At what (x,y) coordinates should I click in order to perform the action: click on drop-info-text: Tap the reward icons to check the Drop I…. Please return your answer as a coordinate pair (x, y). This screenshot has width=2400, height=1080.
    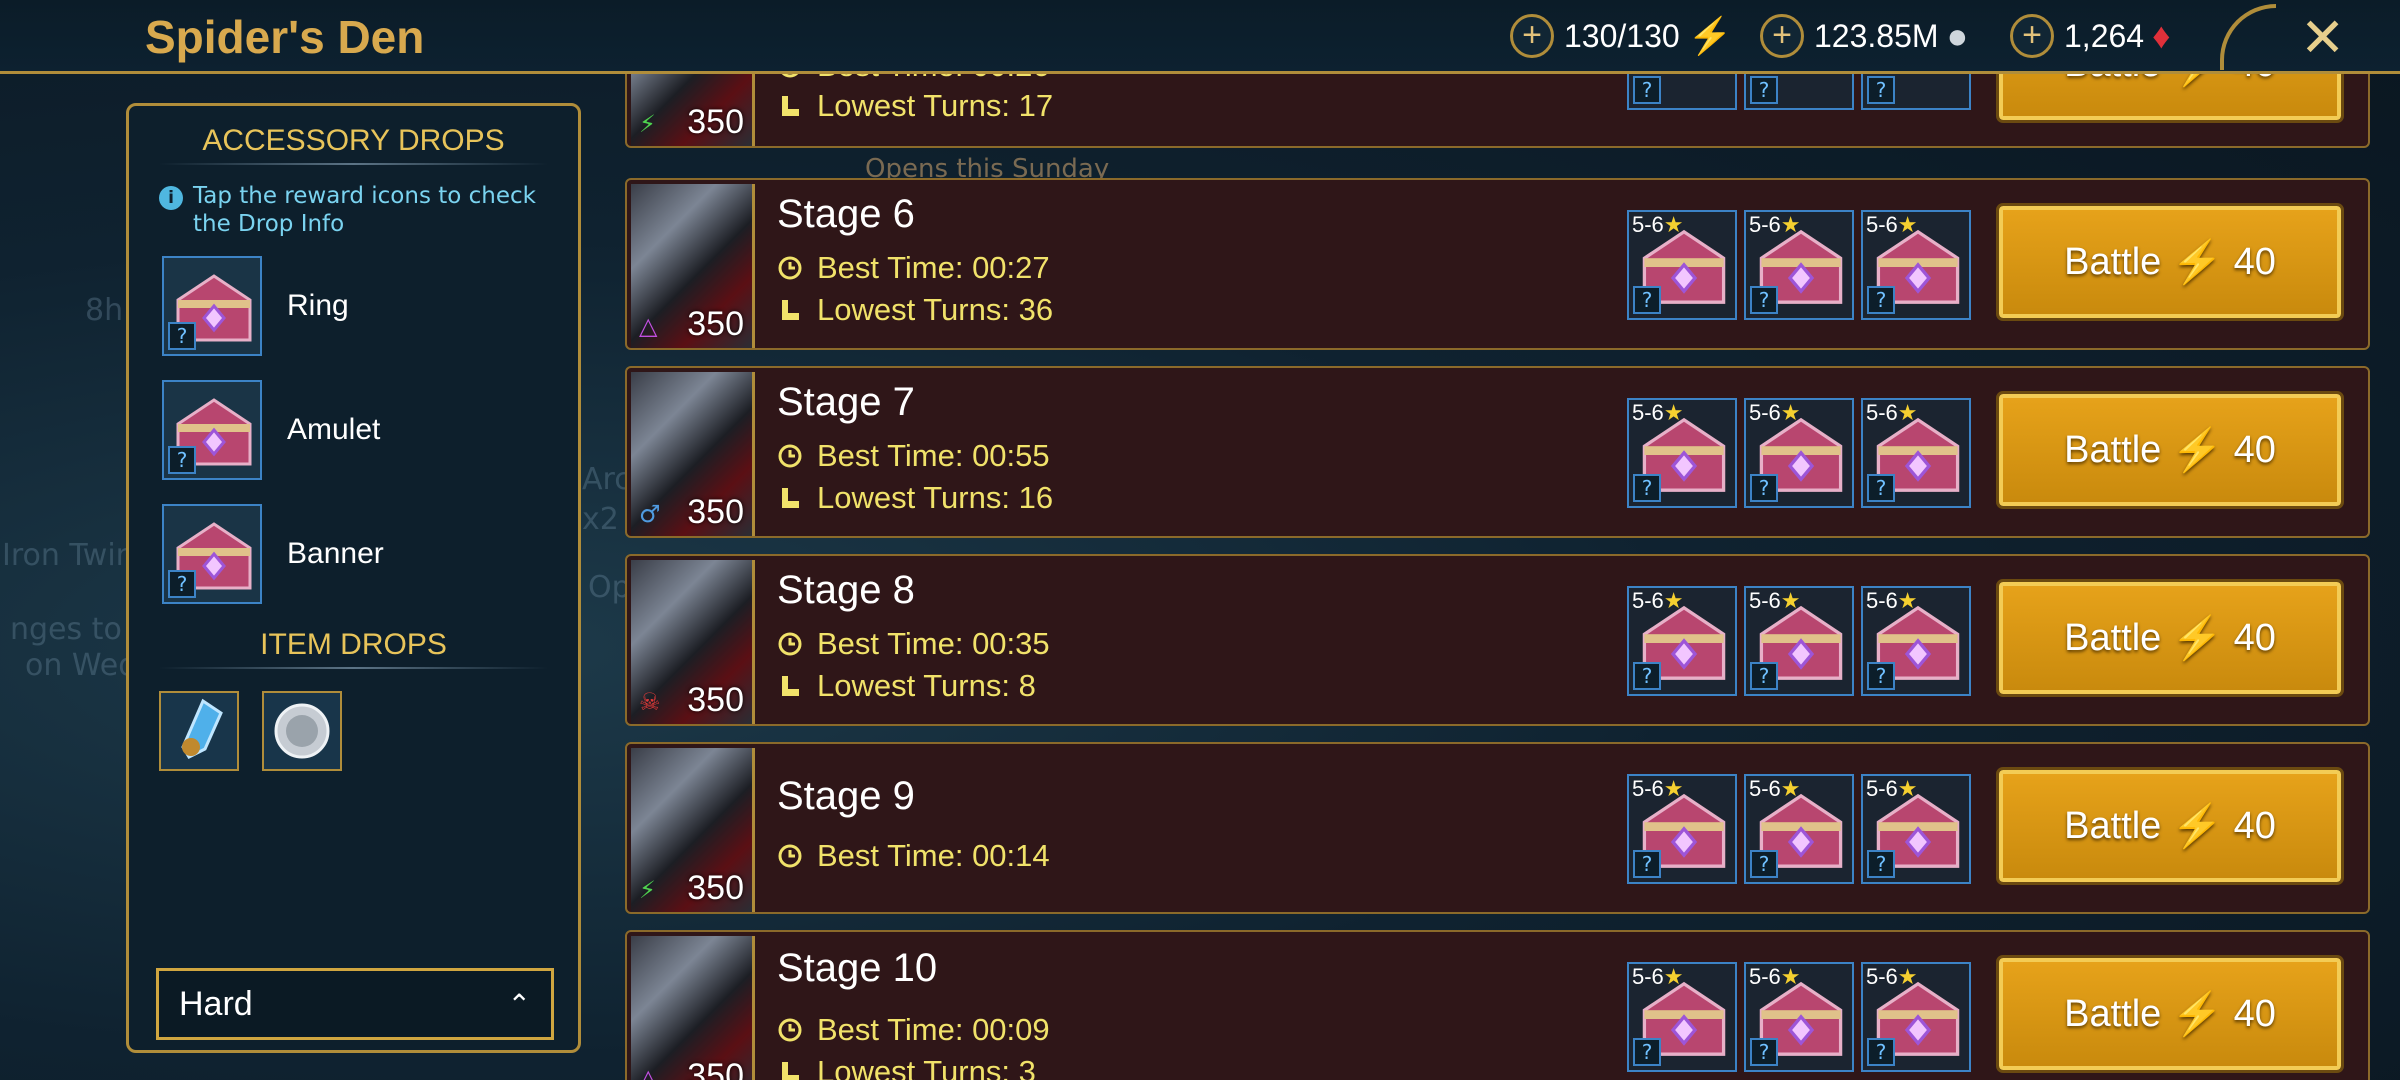
    Looking at the image, I should click on (364, 210).